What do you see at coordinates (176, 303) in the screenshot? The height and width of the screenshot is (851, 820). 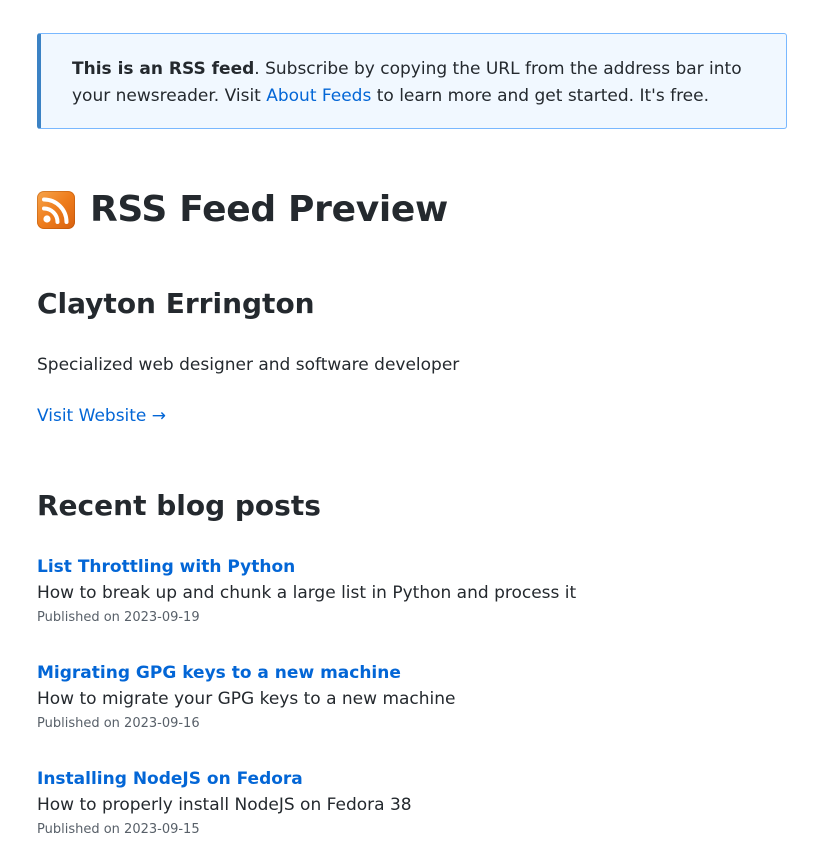 I see `feed-author-name: Clayton Errington` at bounding box center [176, 303].